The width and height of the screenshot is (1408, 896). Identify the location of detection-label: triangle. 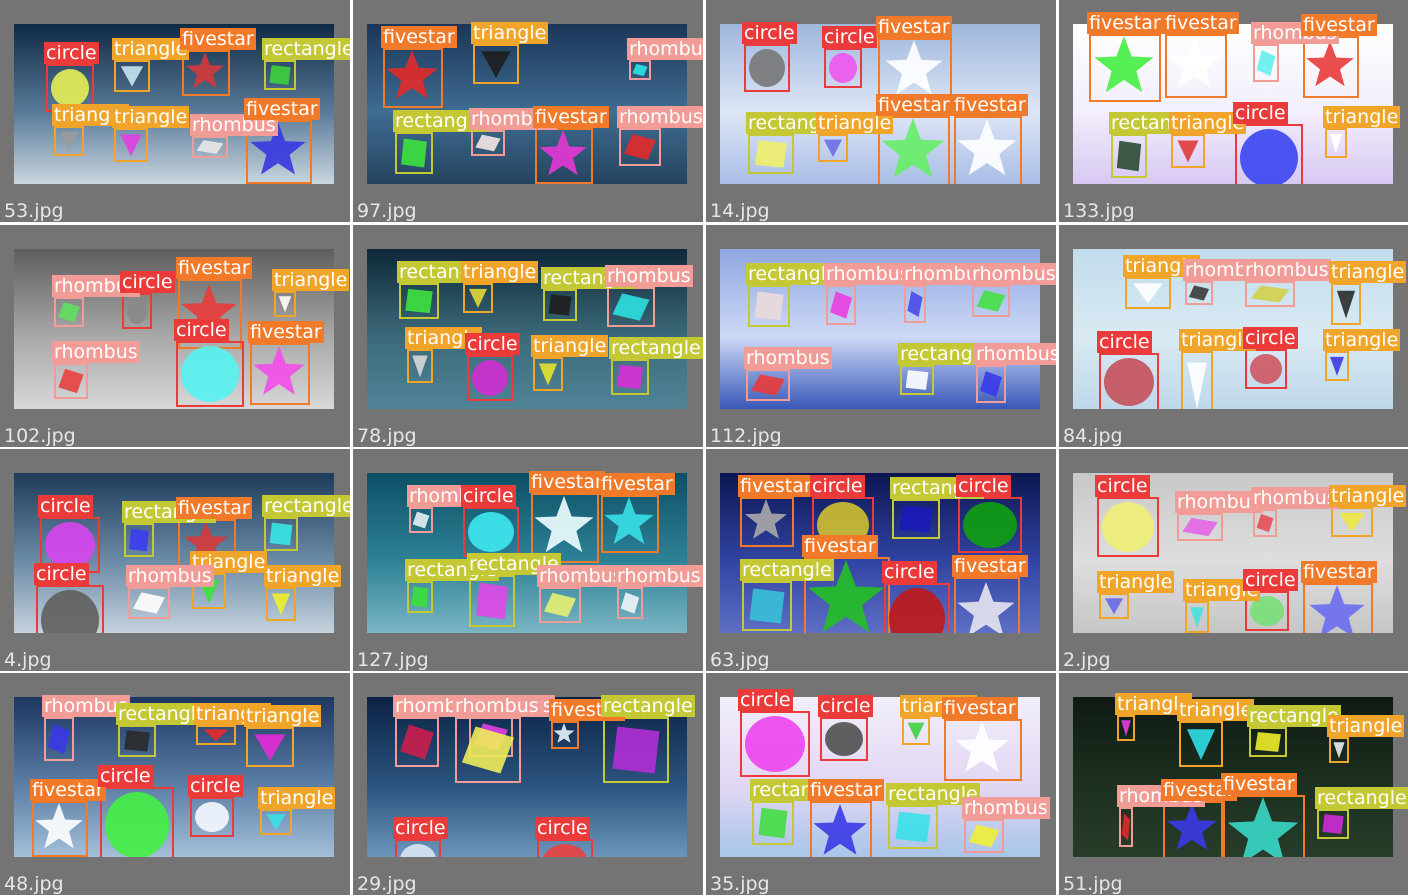
(297, 798).